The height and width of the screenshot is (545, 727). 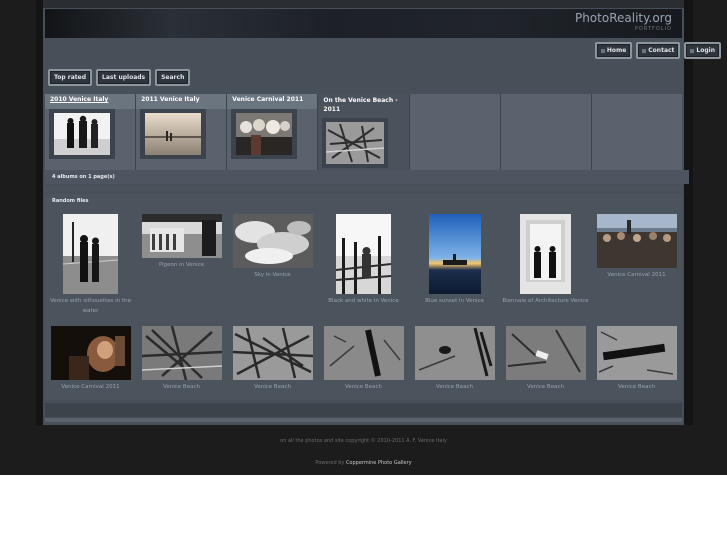 I want to click on random-file: Venice with silhouettes in the water, so click(x=90, y=265).